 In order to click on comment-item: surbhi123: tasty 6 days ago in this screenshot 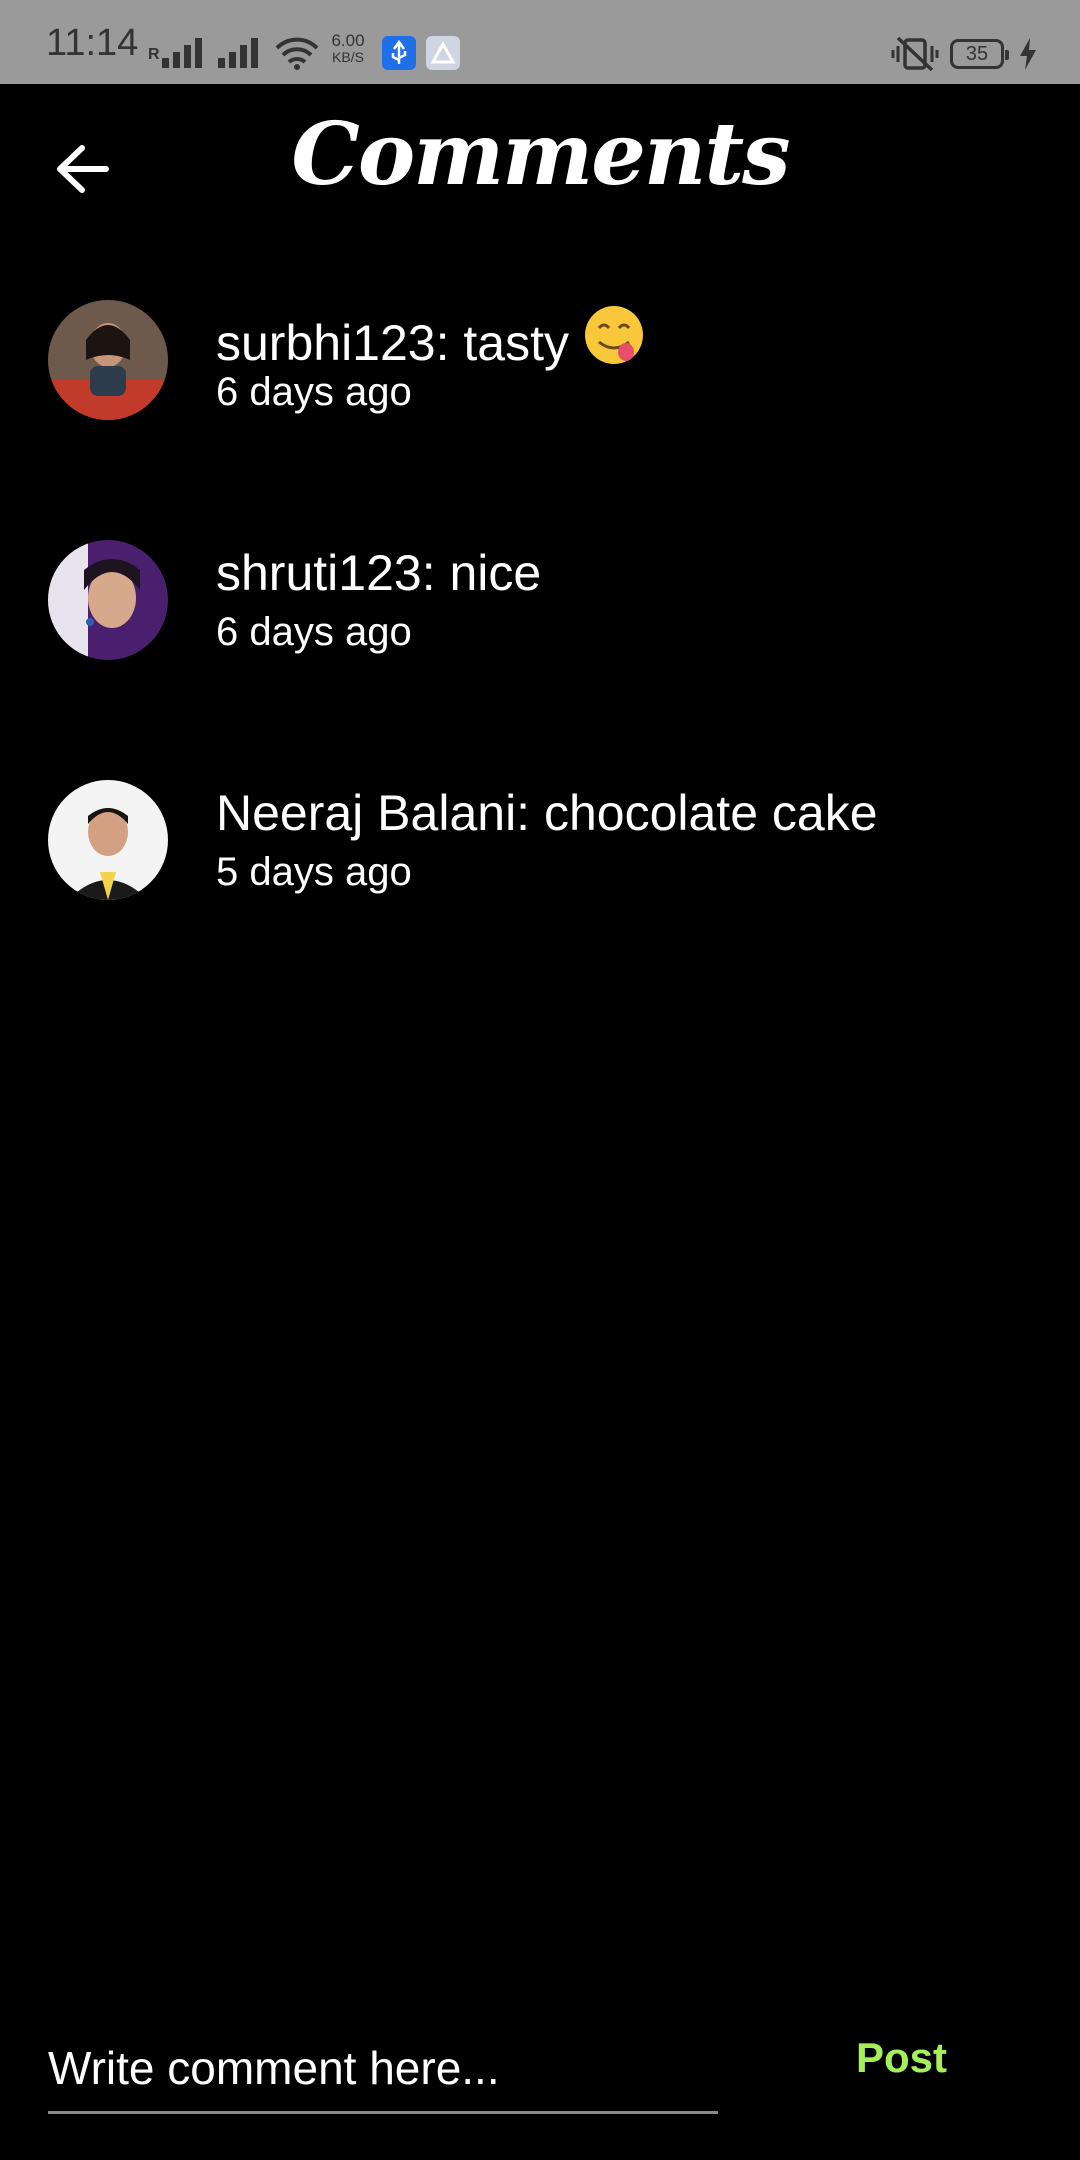, I will do `click(540, 370)`.